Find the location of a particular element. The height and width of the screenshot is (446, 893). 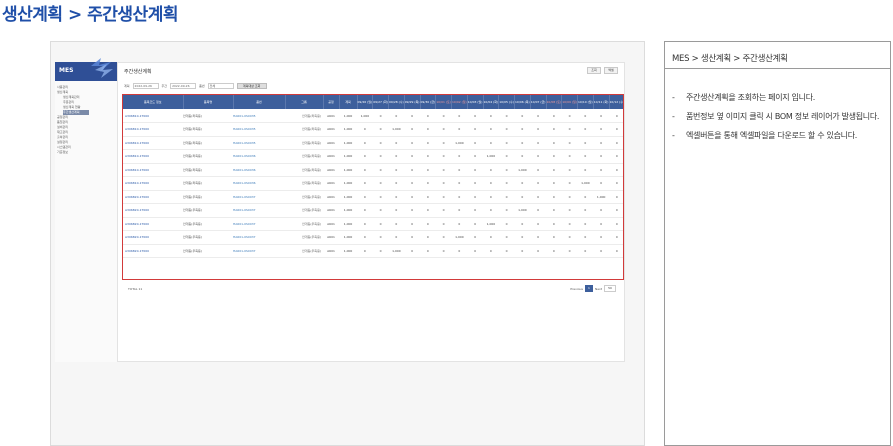

plan-search-button: 계획대상 조회 is located at coordinates (251, 86).